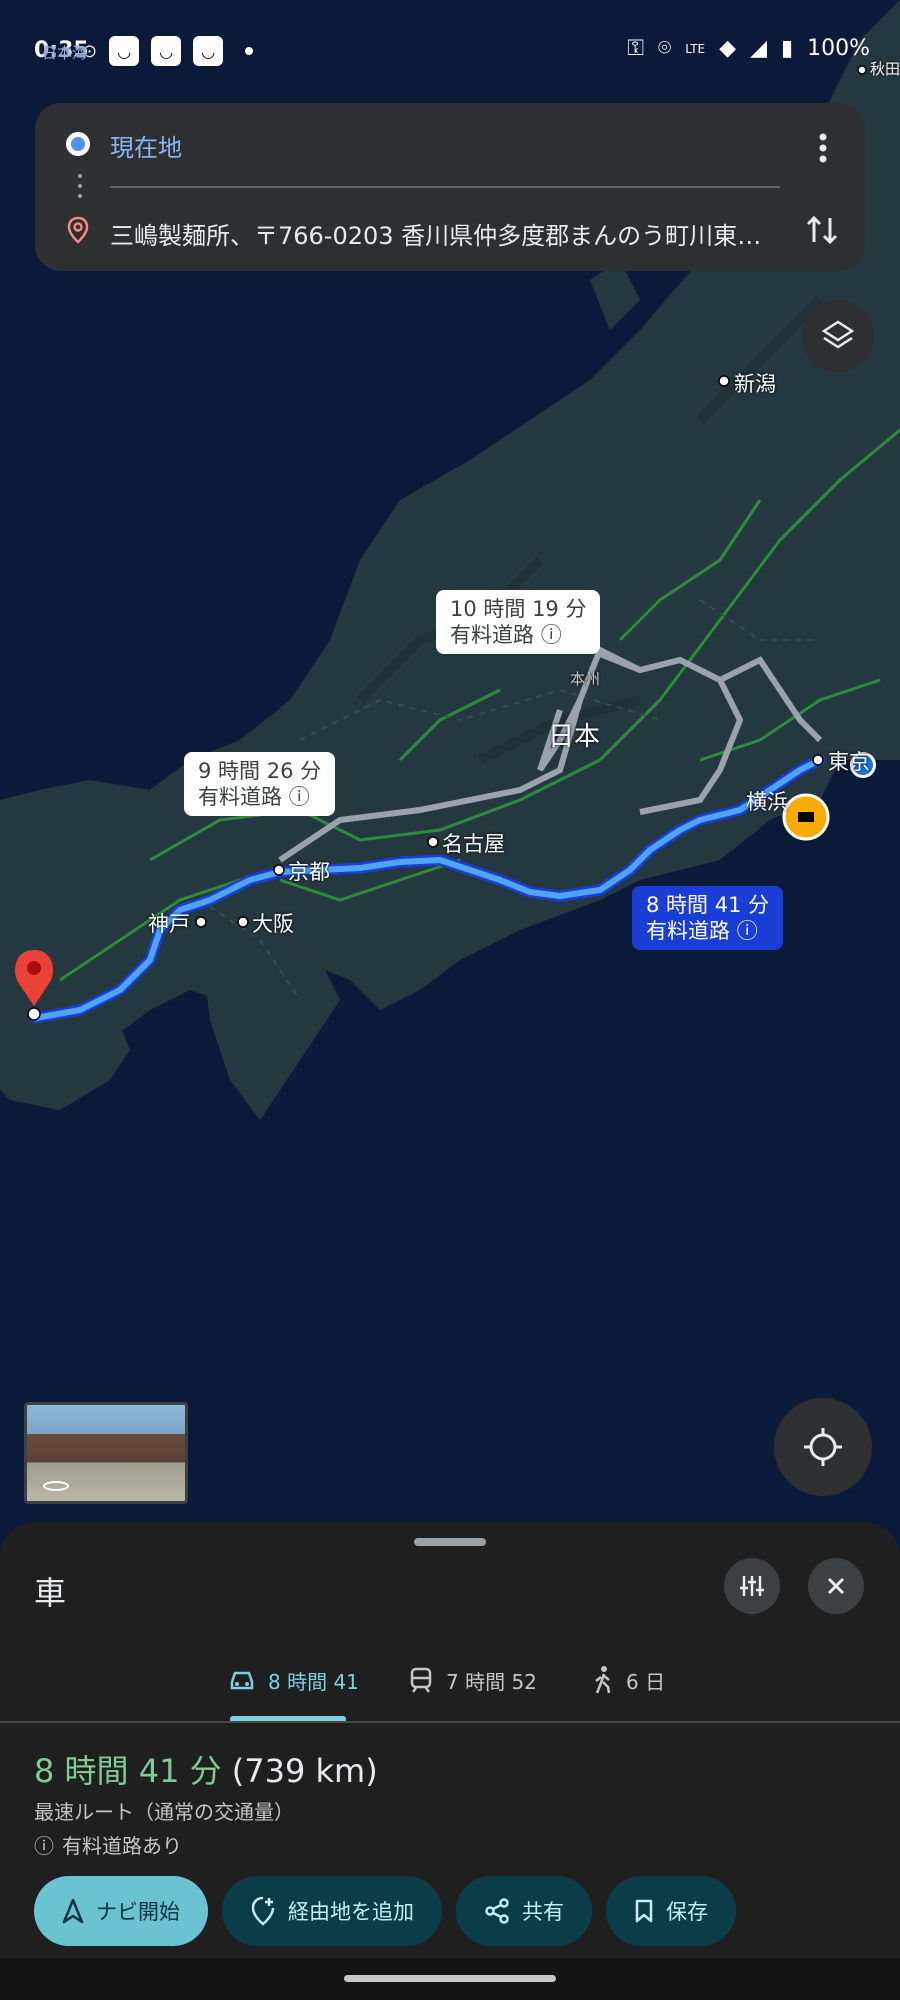 The width and height of the screenshot is (900, 2000). What do you see at coordinates (421, 1680) in the screenshot?
I see `train-icon` at bounding box center [421, 1680].